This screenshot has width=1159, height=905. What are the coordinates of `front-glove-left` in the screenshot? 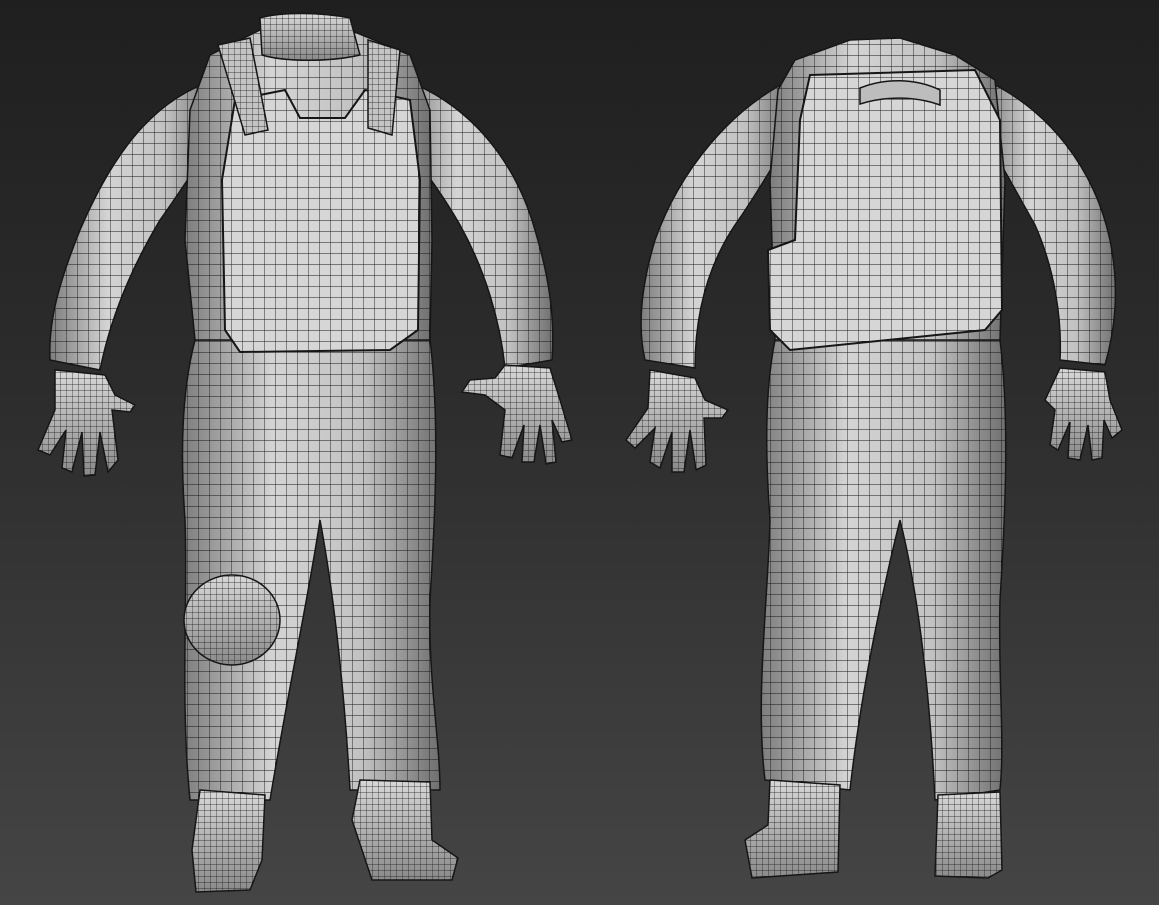 It's located at (87, 423).